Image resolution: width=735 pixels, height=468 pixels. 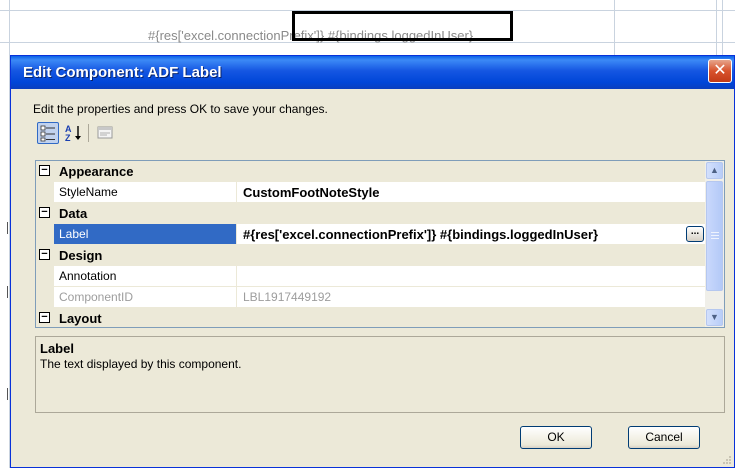 I want to click on dialog-title: Edit Component: ADF Label, so click(x=122, y=72).